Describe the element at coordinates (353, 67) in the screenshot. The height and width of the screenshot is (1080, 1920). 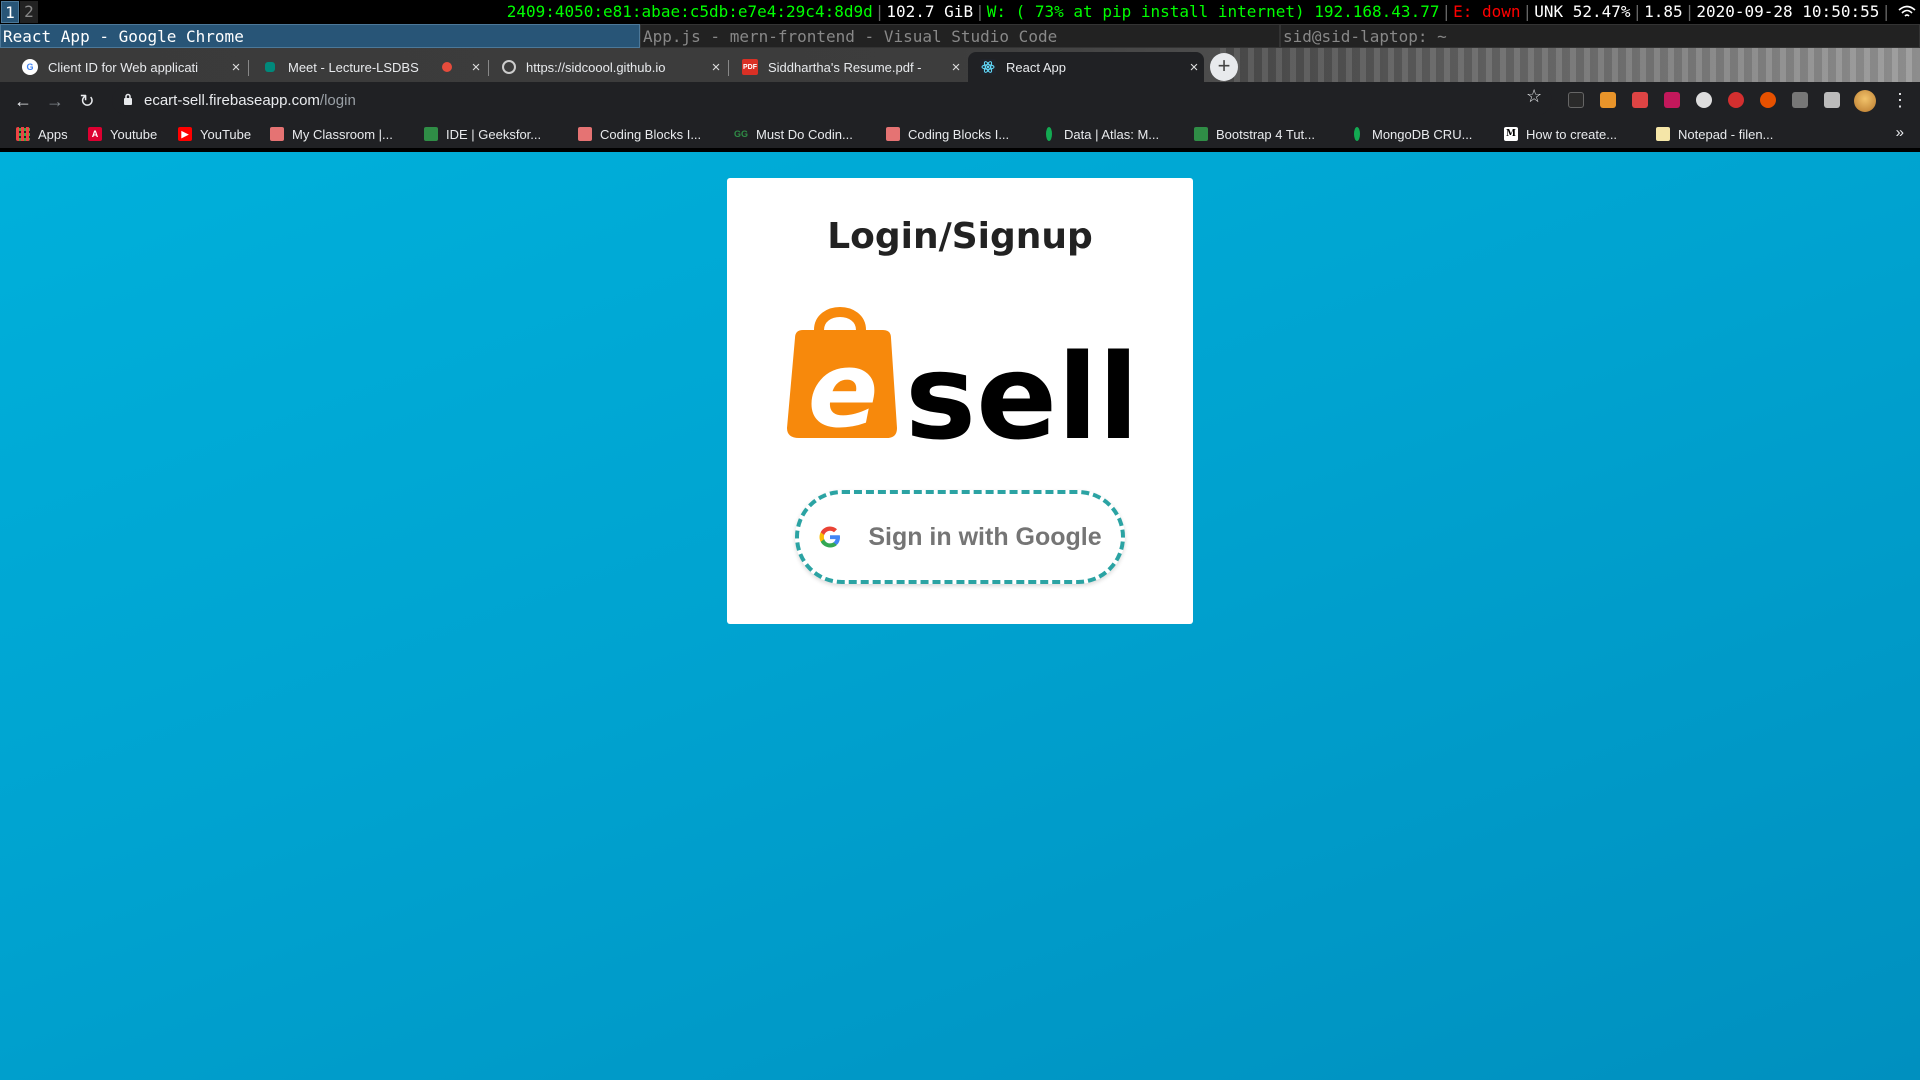
I see `tab-label: Meet - Lecture-LSDBS` at that location.